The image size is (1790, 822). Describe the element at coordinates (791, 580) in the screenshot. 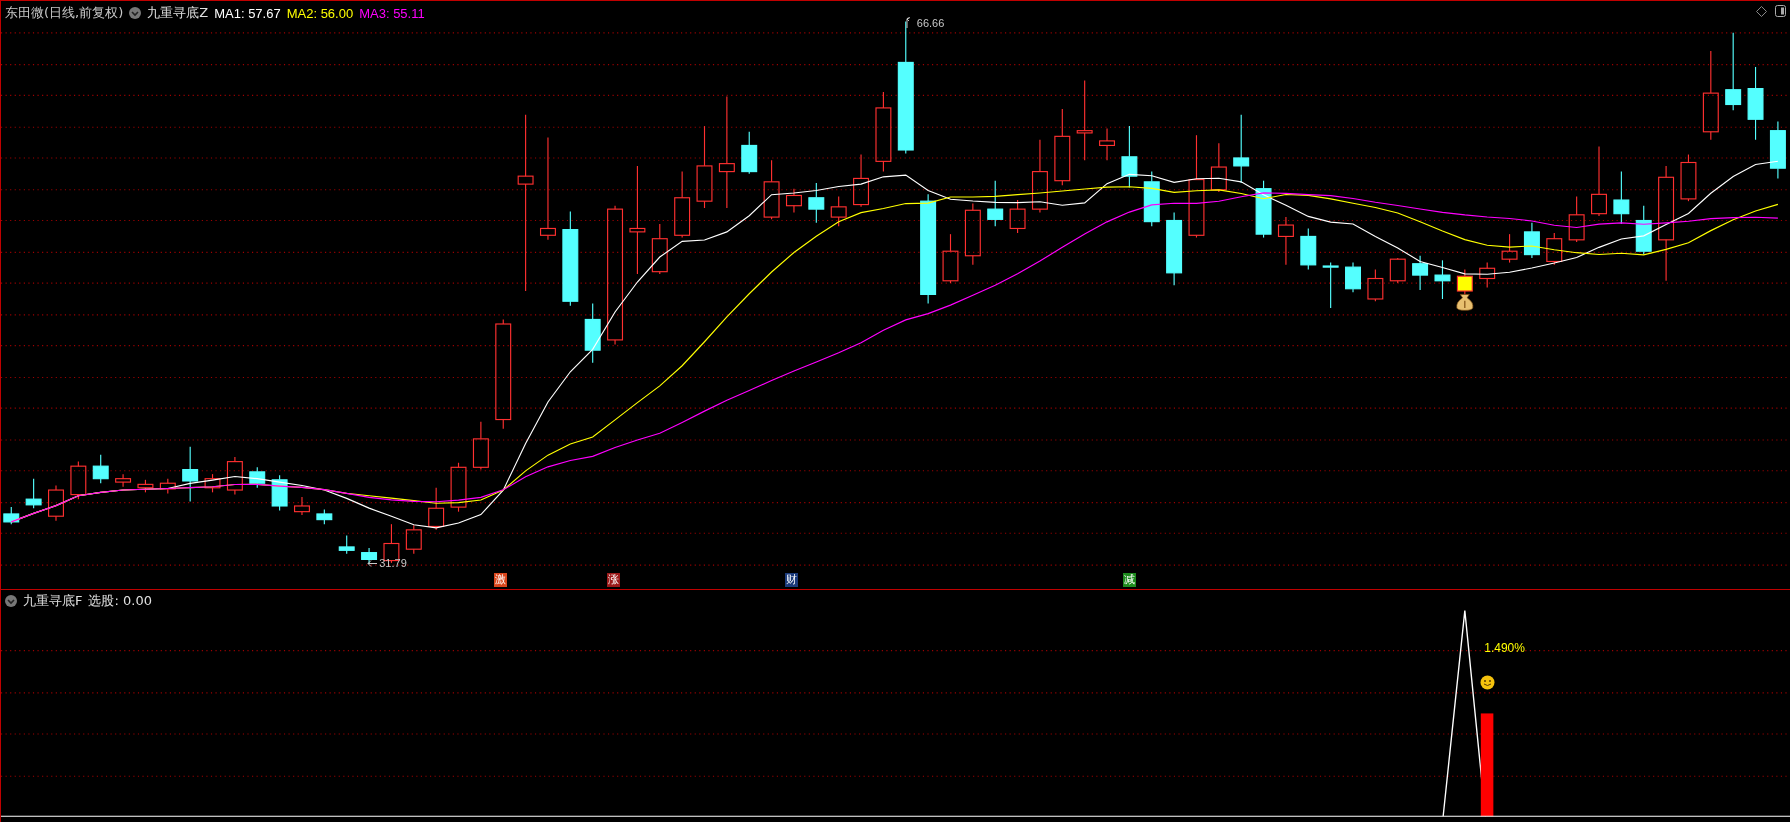

I see `signal-tag: 财` at that location.